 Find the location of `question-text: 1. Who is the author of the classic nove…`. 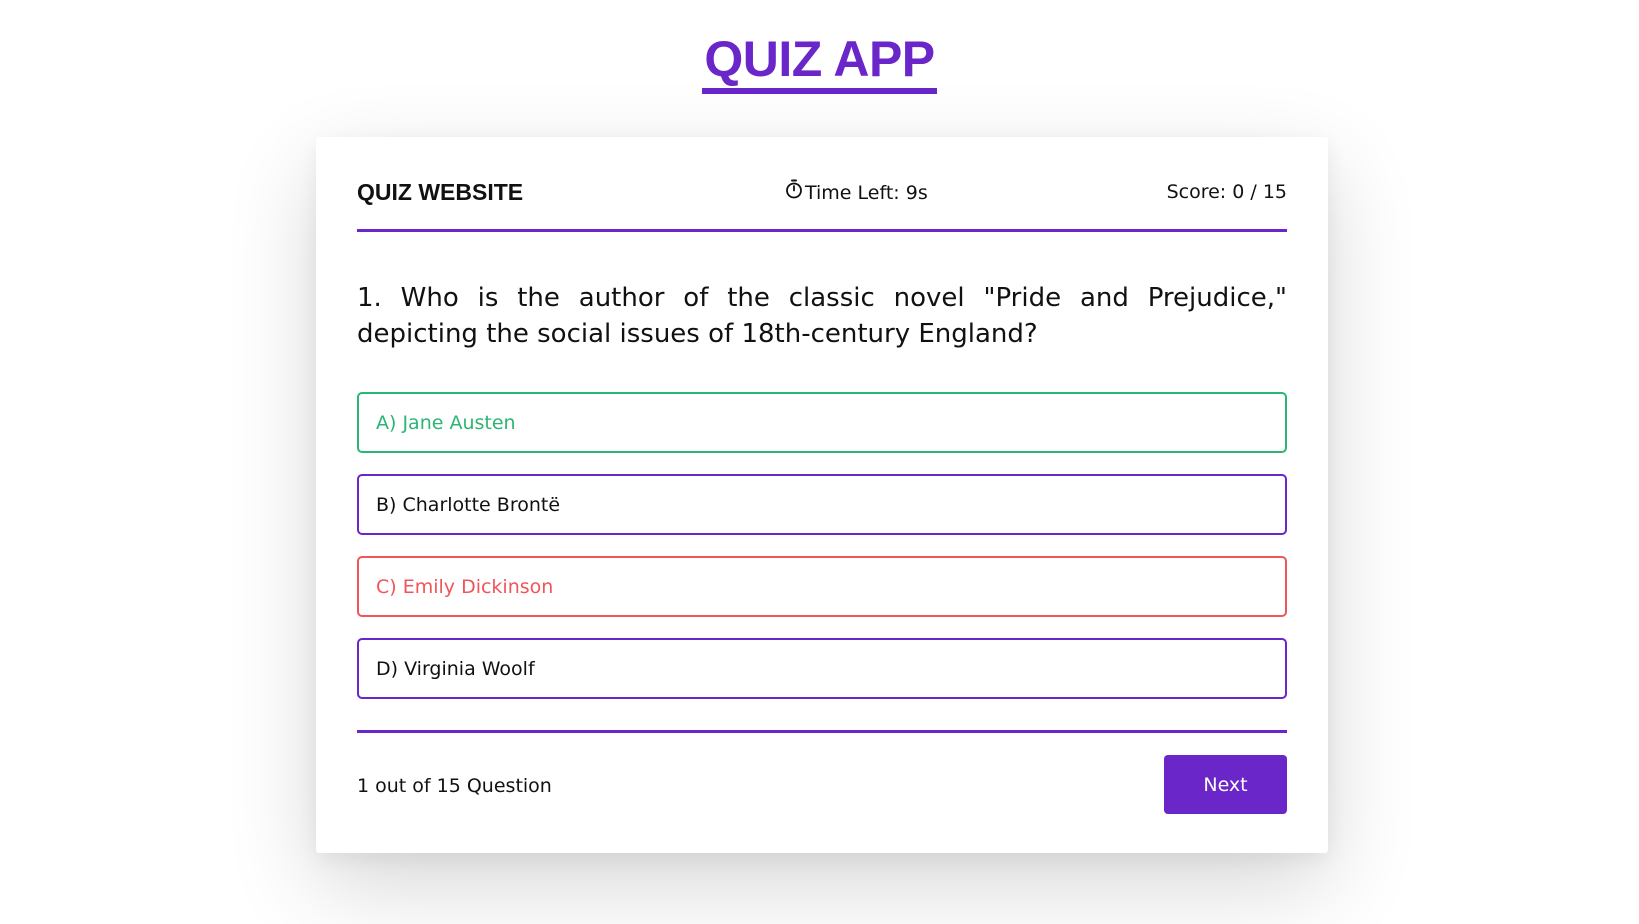

question-text: 1. Who is the author of the classic nove… is located at coordinates (822, 316).